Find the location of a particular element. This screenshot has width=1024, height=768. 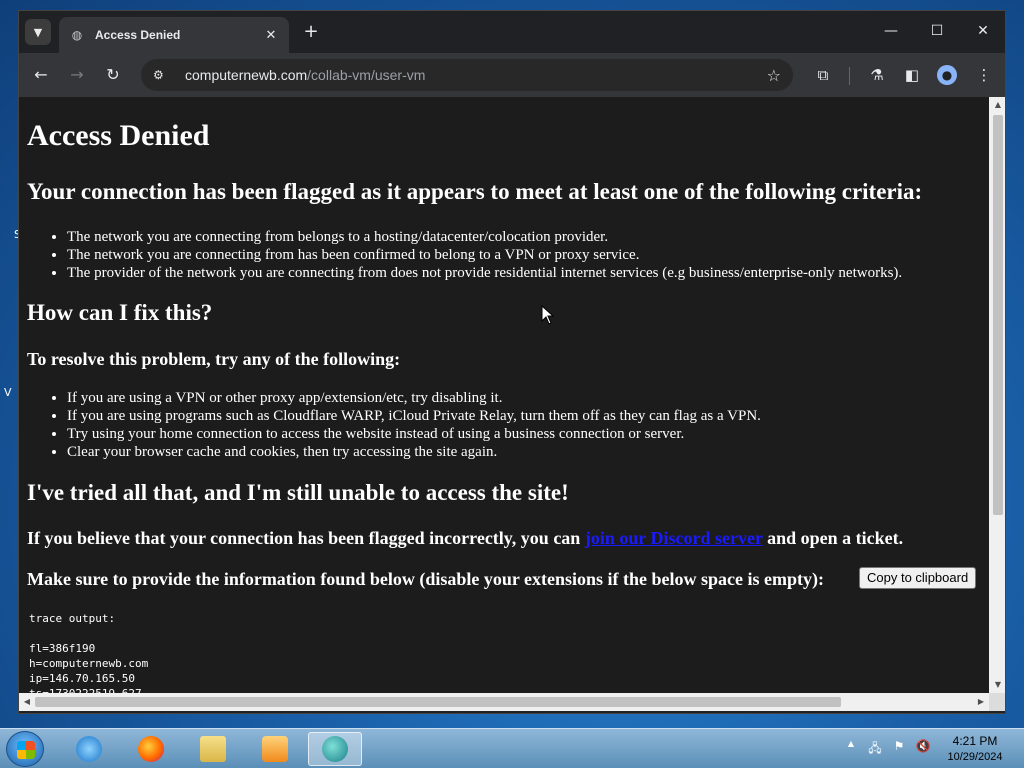

show-hidden-icons-chevron-icon: ▲ is located at coordinates (851, 743).